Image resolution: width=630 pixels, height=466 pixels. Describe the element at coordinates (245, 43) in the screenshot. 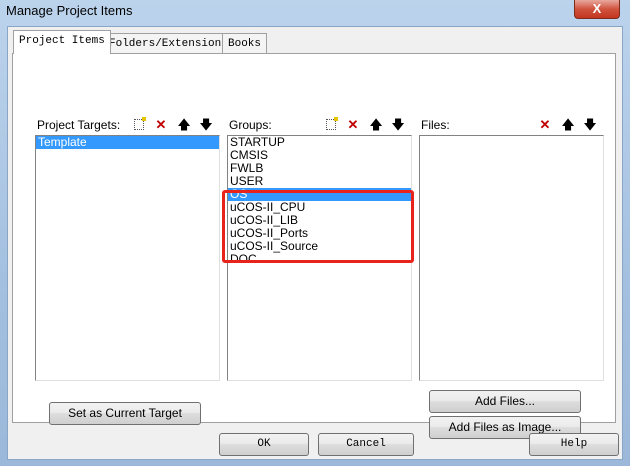

I see `tab-books: Books` at that location.